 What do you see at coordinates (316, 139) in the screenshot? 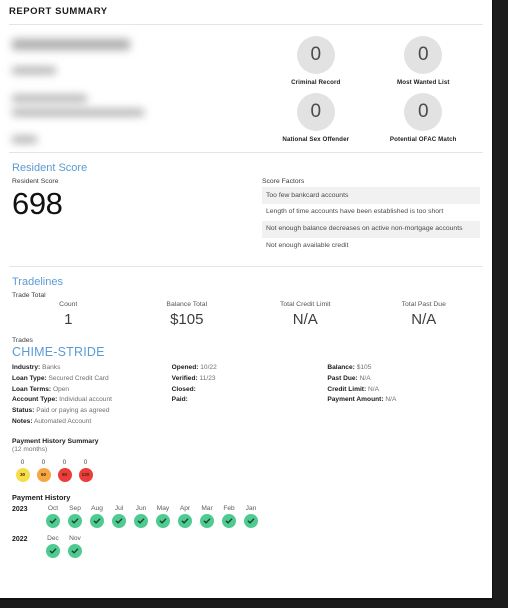
I see `sex-offender-label: National Sex Offender` at bounding box center [316, 139].